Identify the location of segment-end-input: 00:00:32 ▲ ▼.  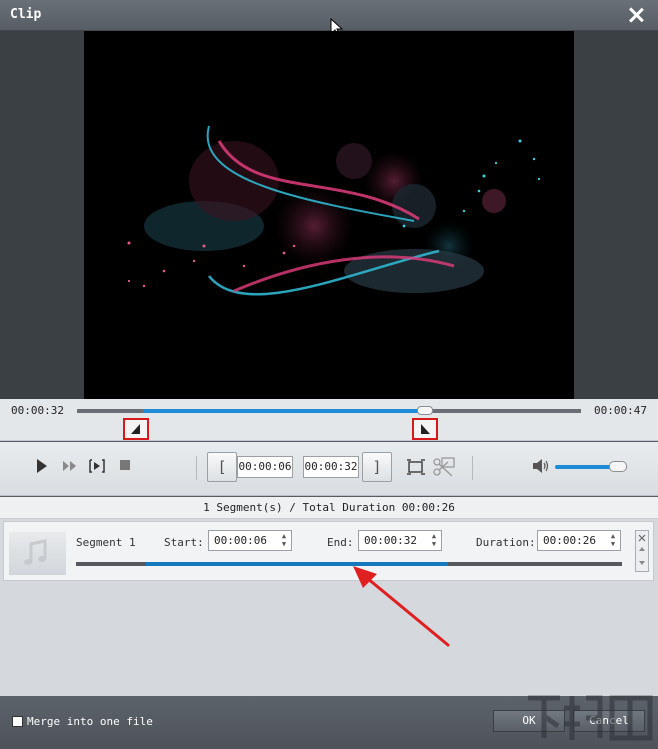
(400, 540).